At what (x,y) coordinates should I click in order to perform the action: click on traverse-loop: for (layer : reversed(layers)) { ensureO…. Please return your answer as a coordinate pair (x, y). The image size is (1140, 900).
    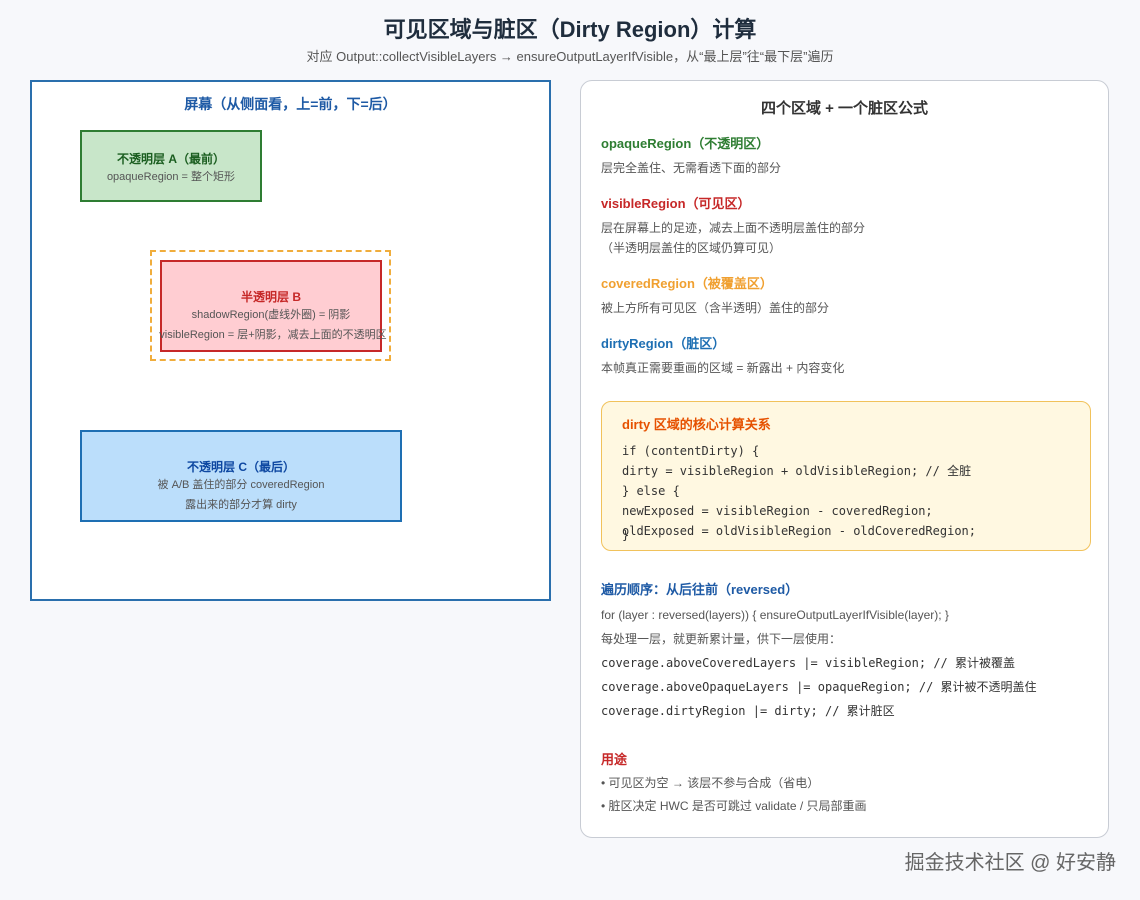
    Looking at the image, I should click on (775, 615).